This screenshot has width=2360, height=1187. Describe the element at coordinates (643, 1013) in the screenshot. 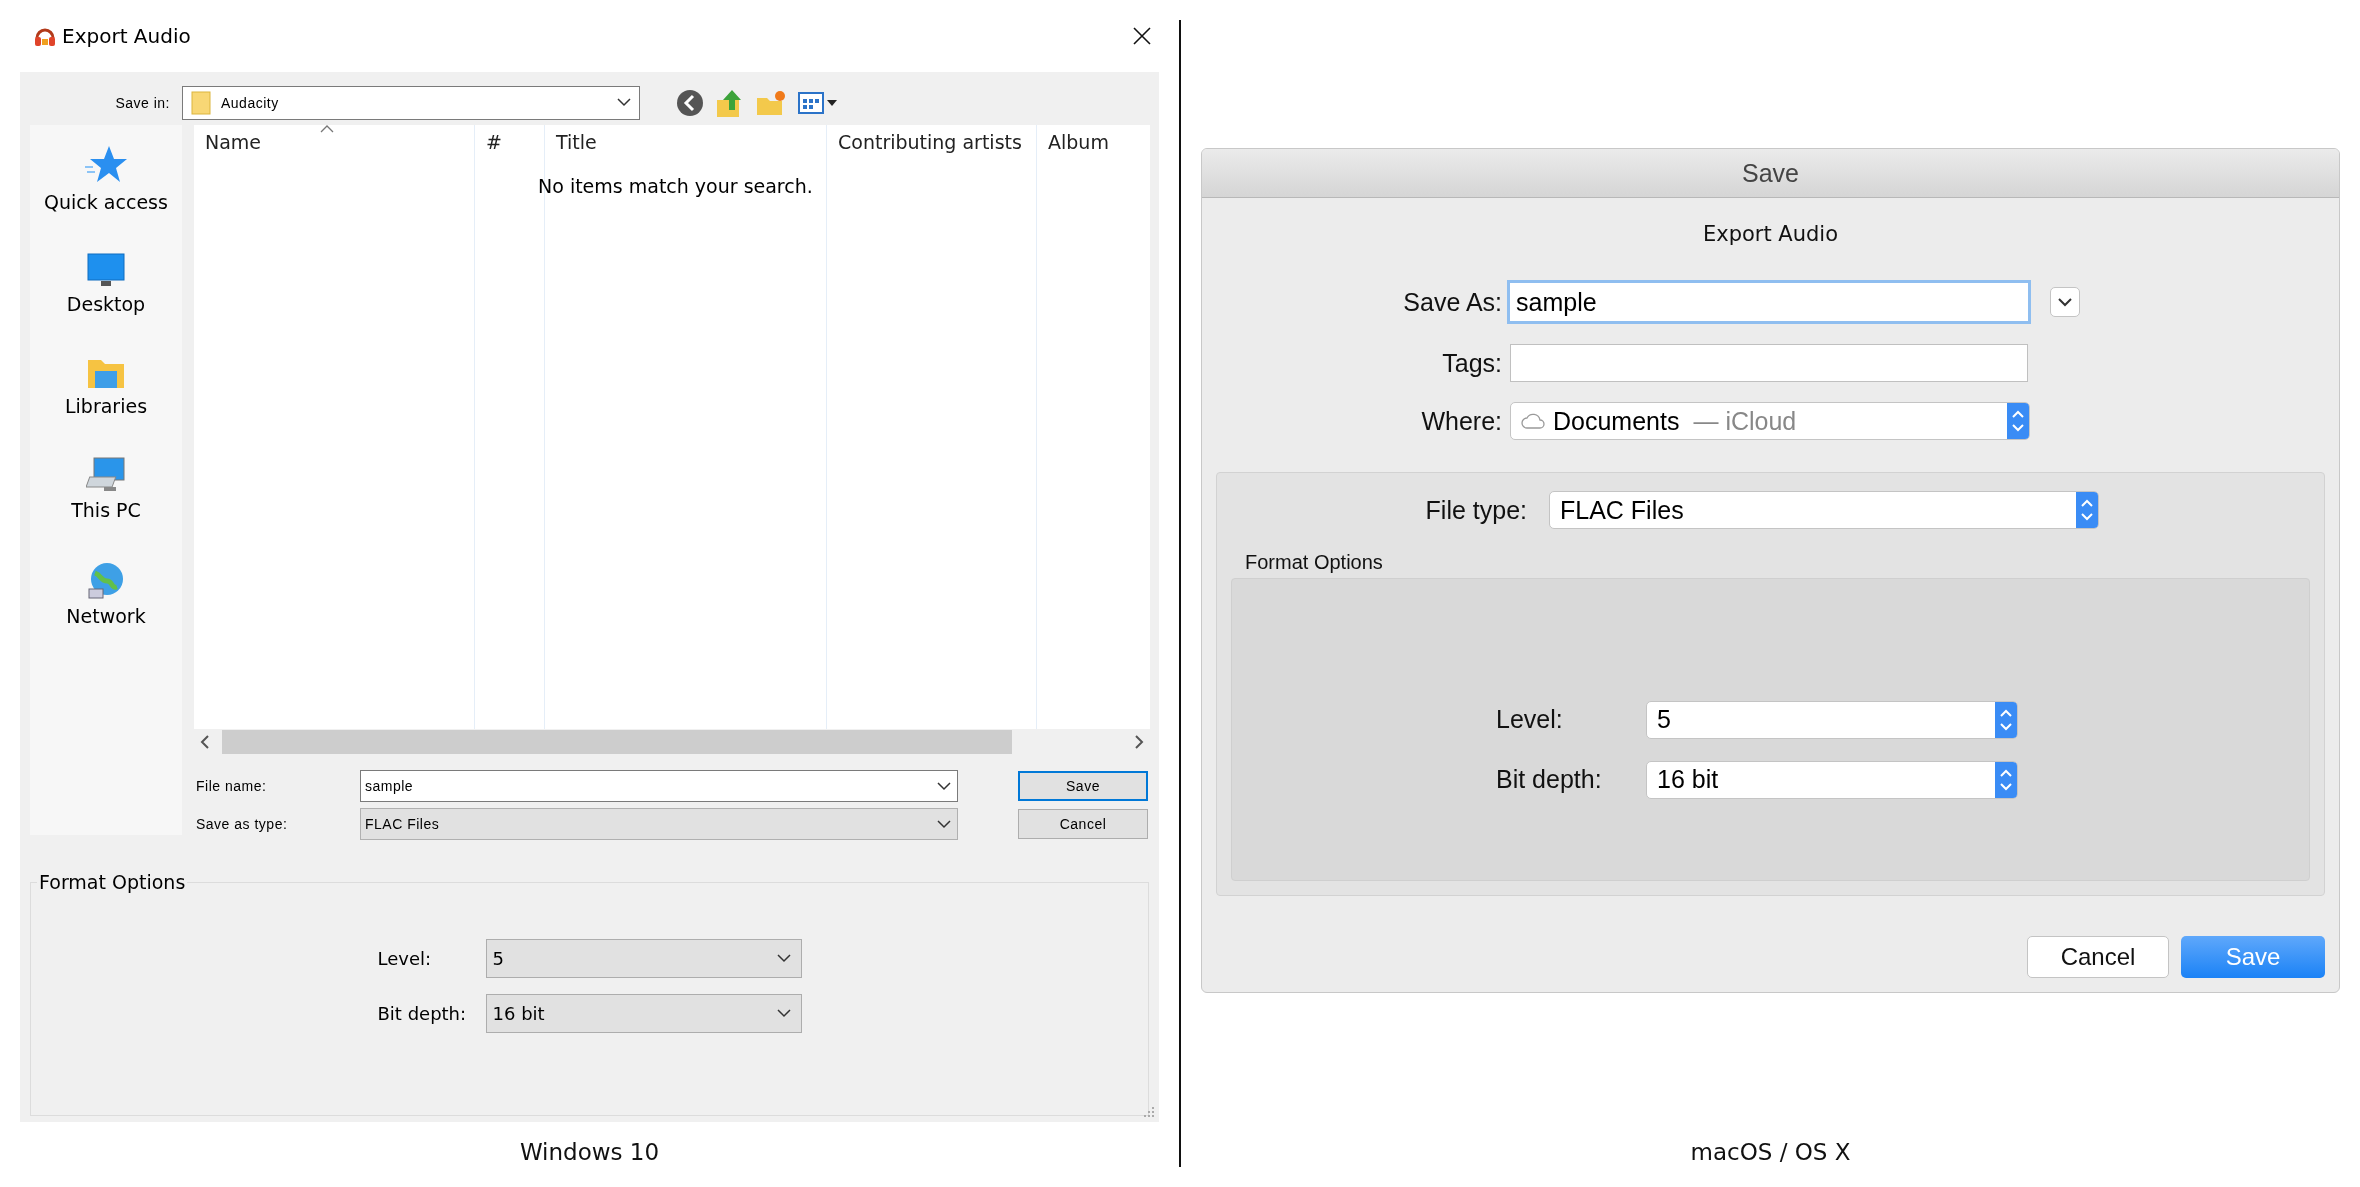

I see `option-dropdown: 16 bit` at that location.